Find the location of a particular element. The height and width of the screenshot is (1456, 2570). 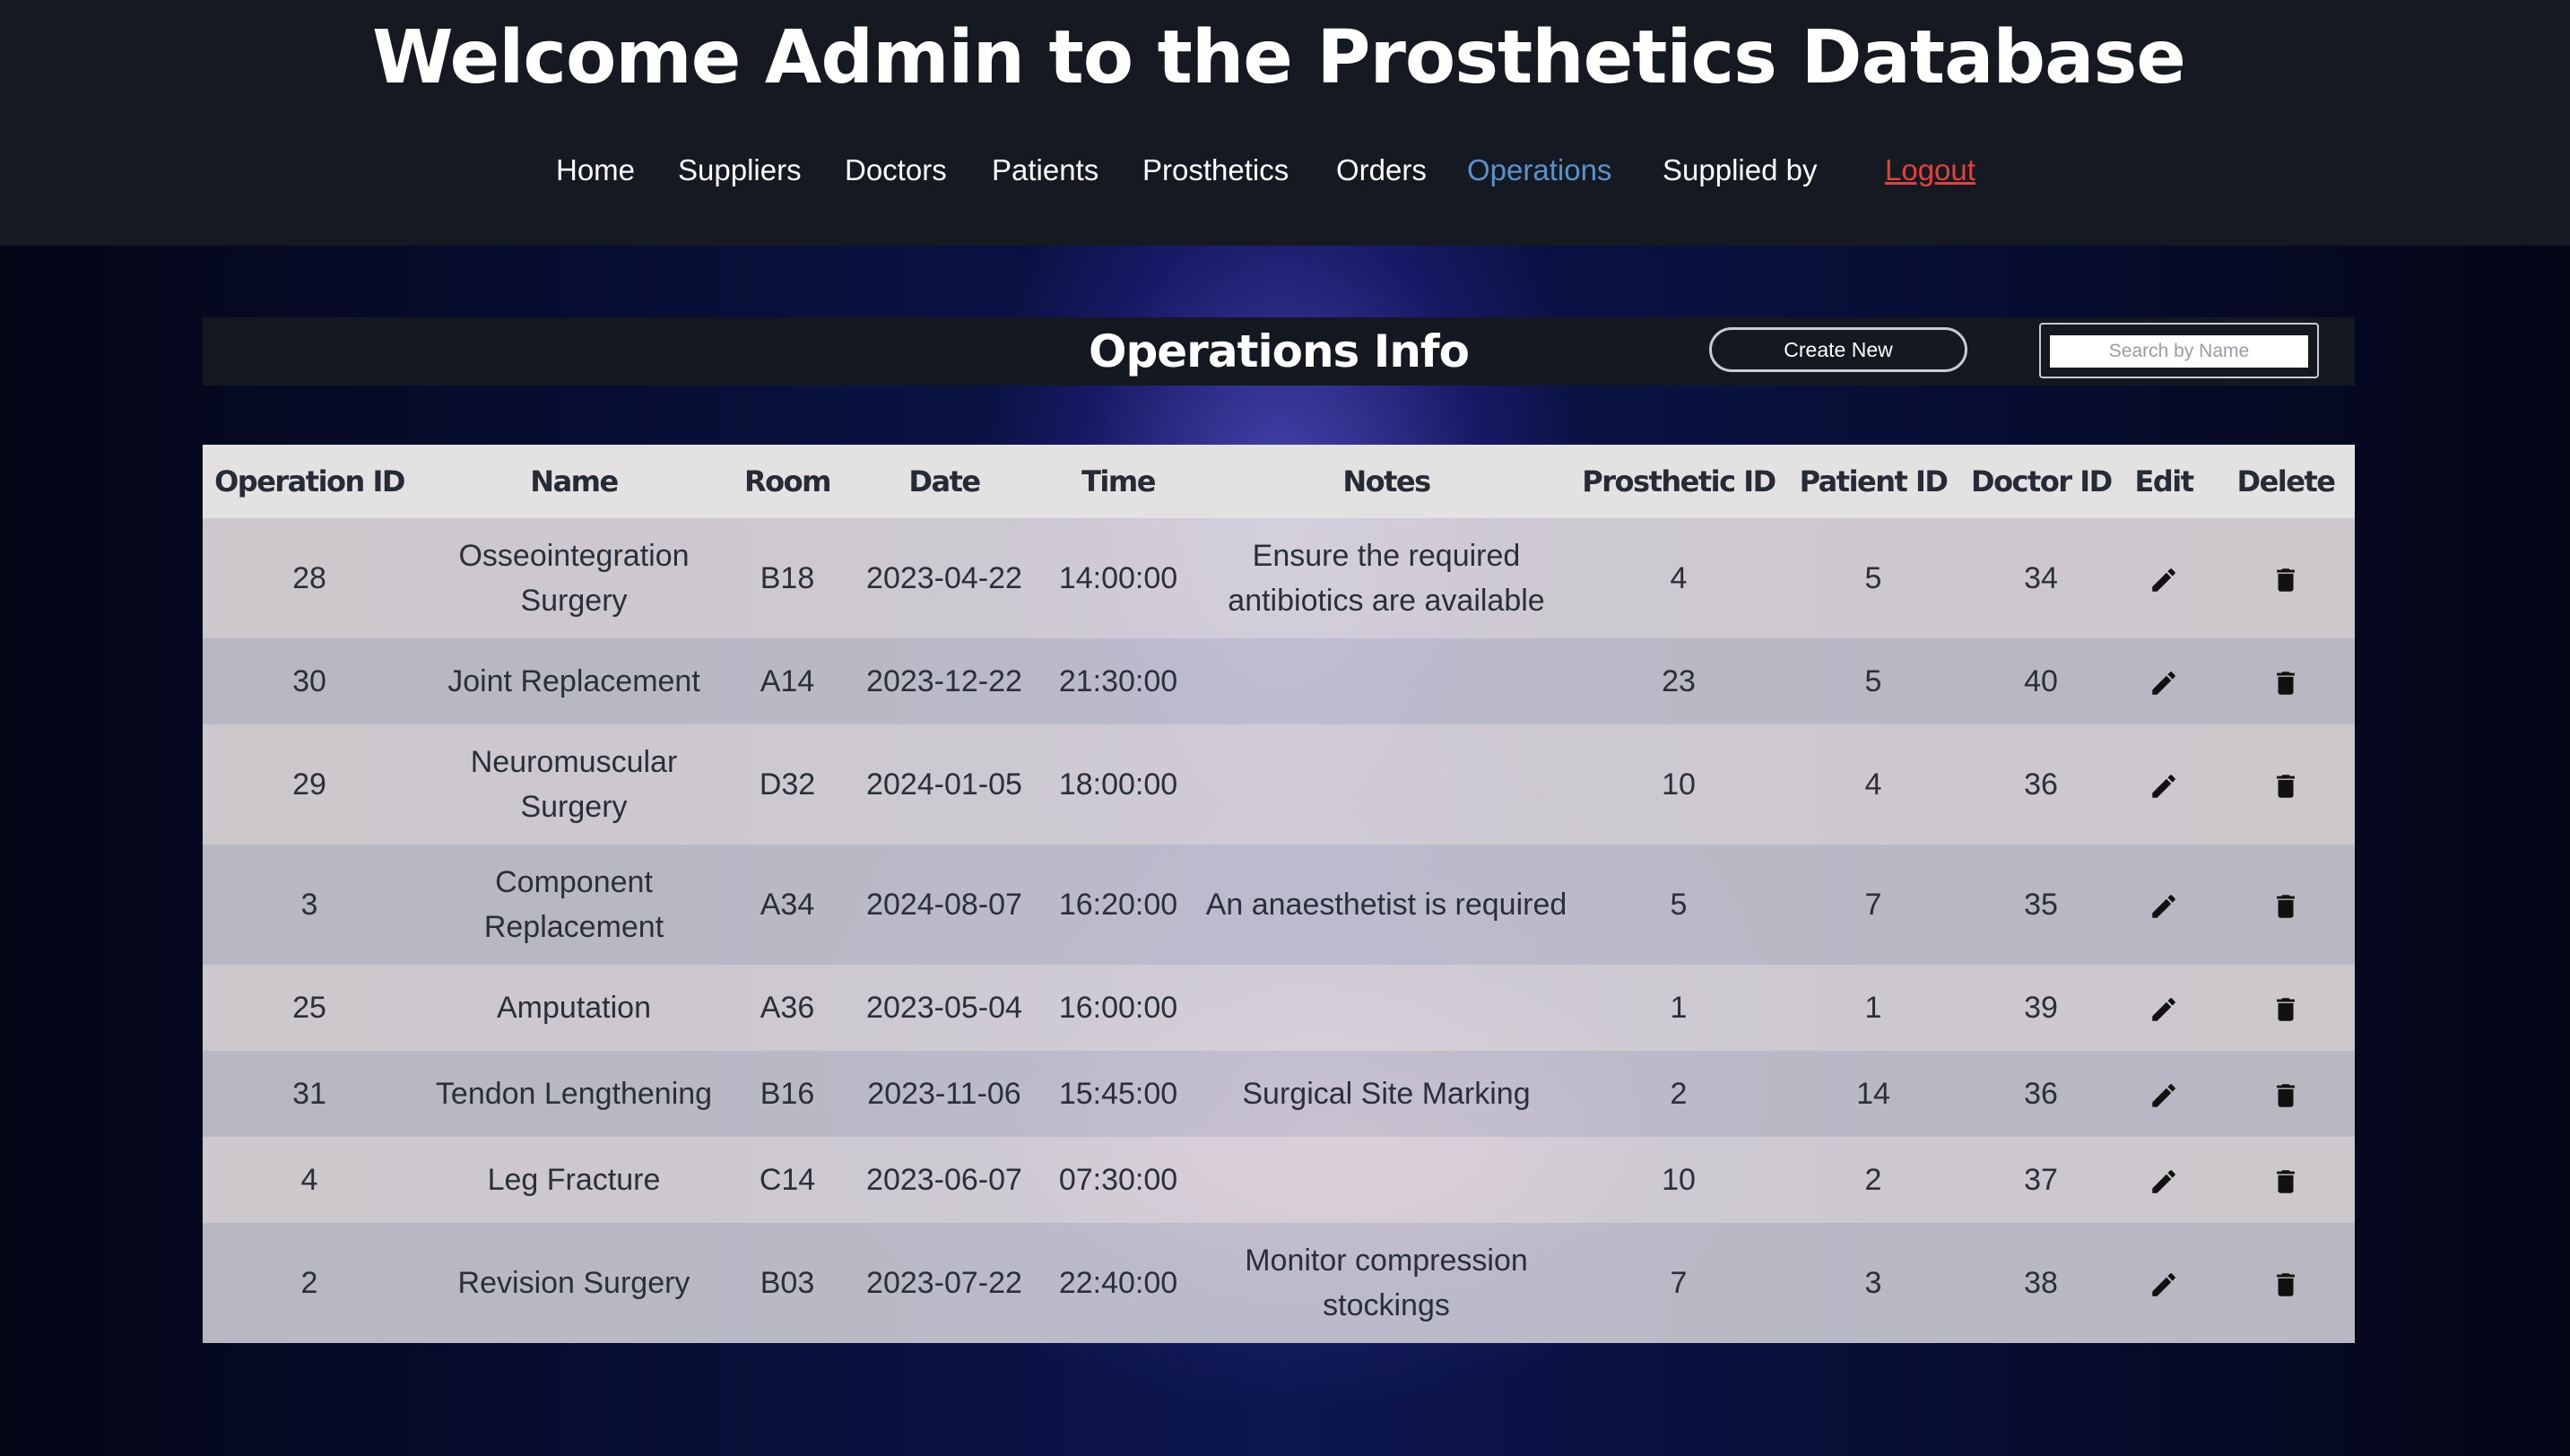

room-cell: A36 is located at coordinates (788, 1008).